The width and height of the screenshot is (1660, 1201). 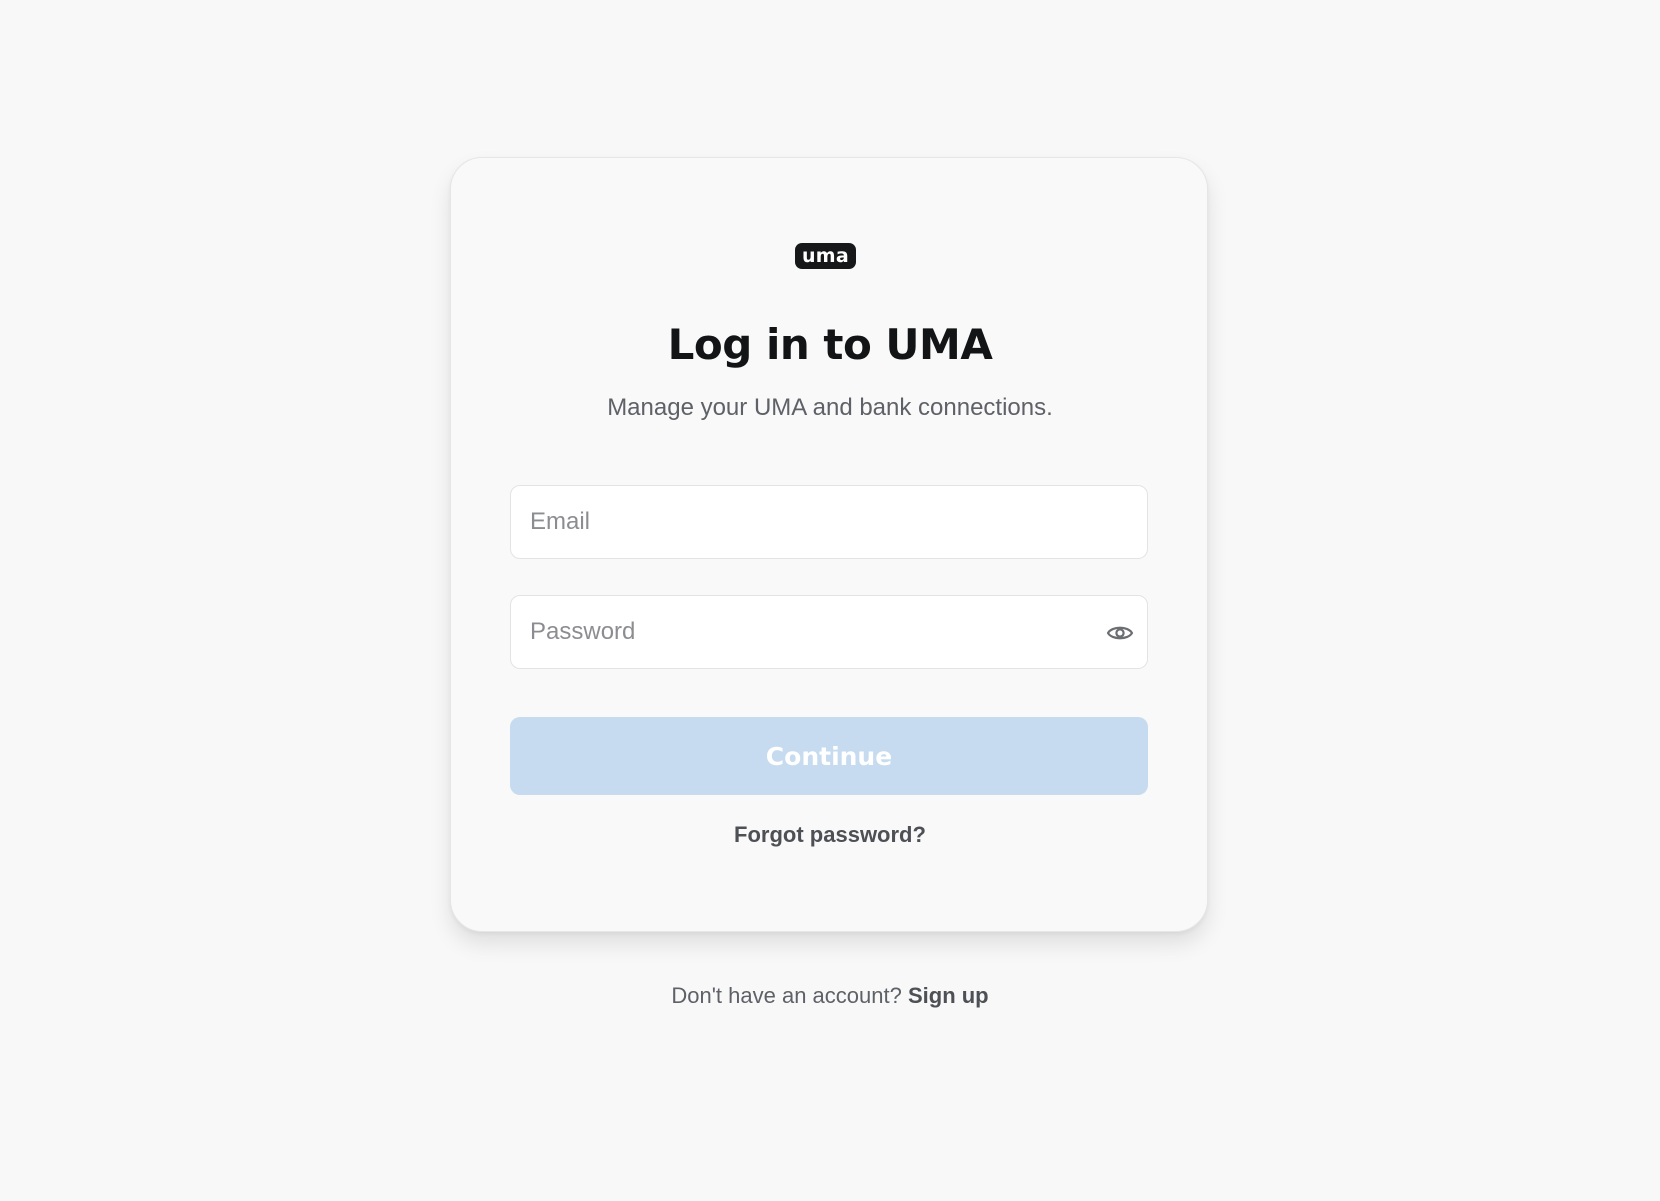 What do you see at coordinates (830, 407) in the screenshot?
I see `page-subtitle: Manage your UMA and bank connections.` at bounding box center [830, 407].